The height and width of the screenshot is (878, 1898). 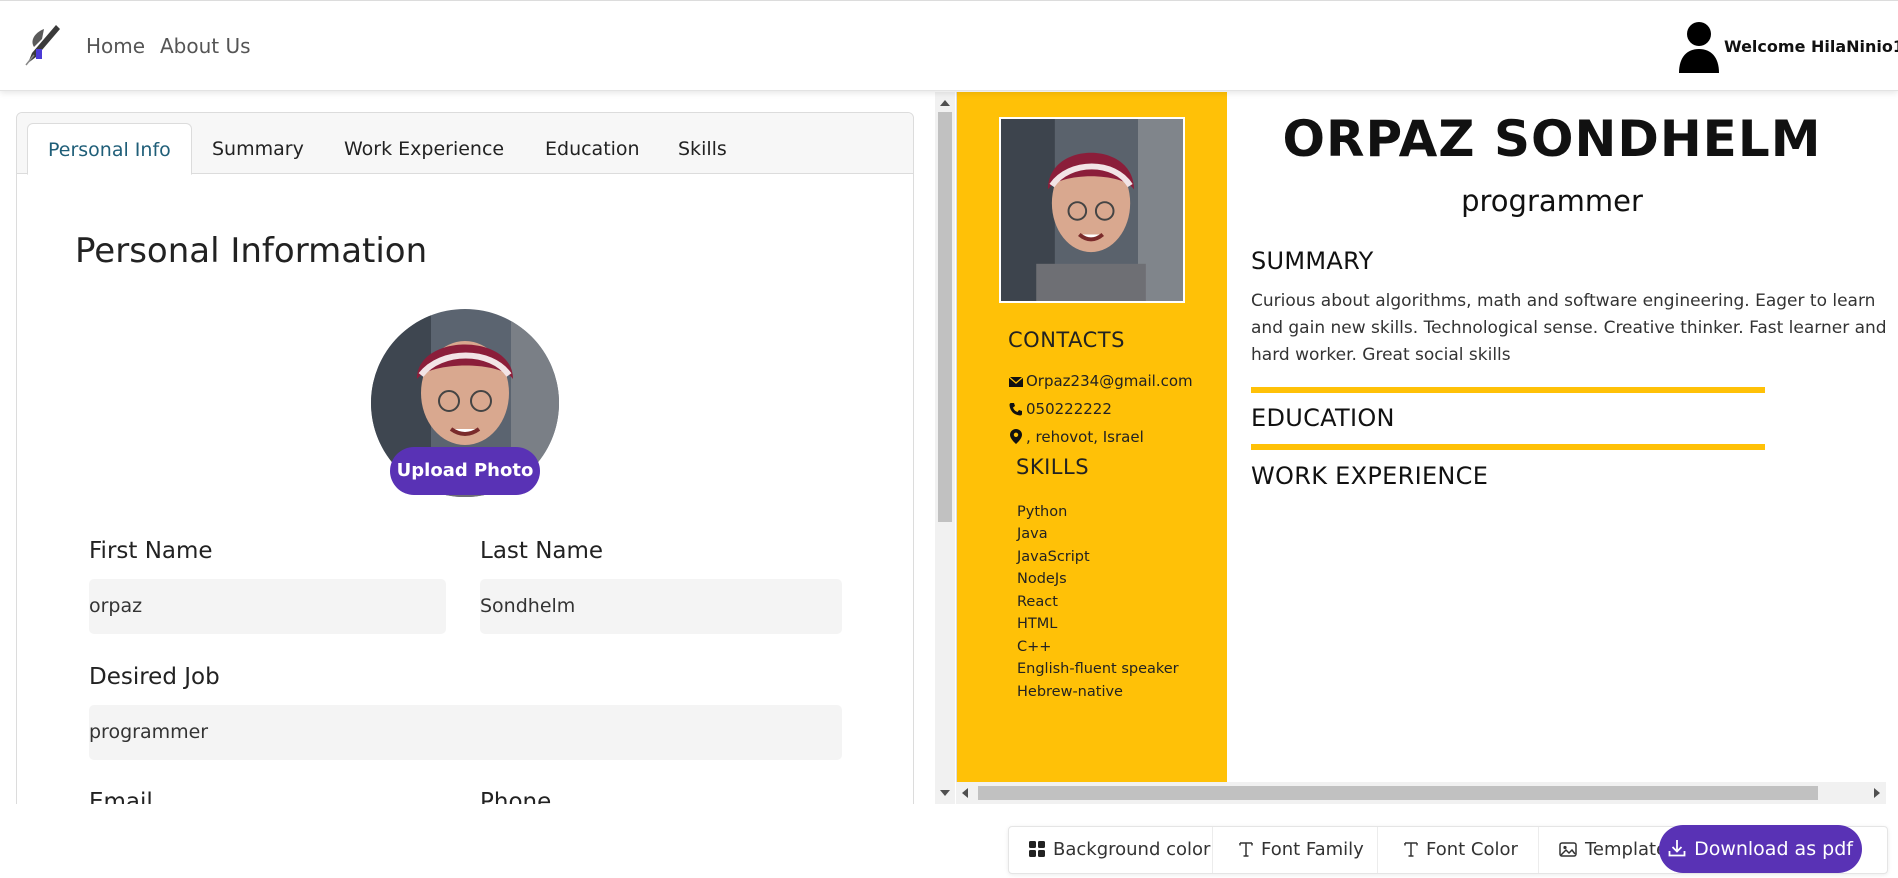 What do you see at coordinates (1037, 849) in the screenshot?
I see `grid-icon` at bounding box center [1037, 849].